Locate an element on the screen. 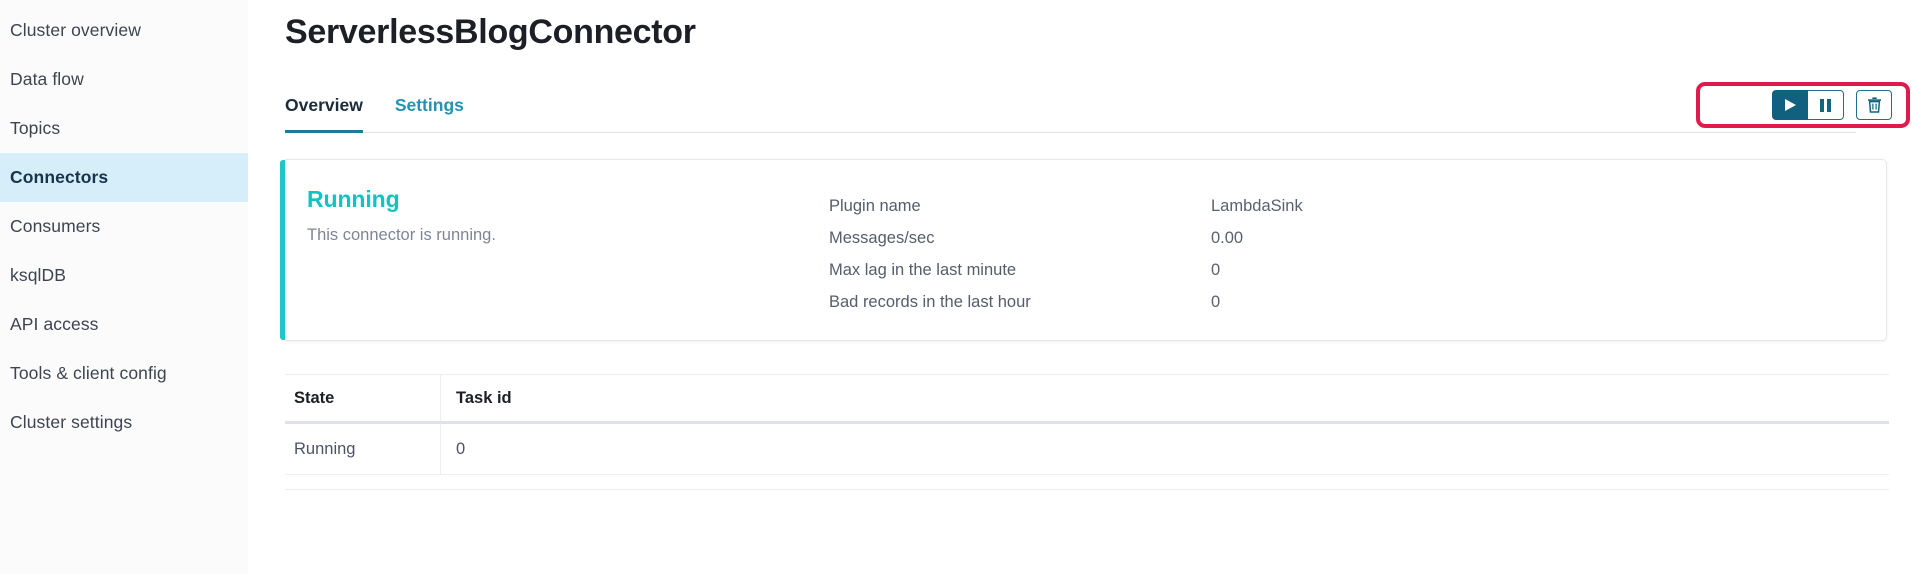 Image resolution: width=1918 pixels, height=574 pixels. table-footer-divider is located at coordinates (1087, 482).